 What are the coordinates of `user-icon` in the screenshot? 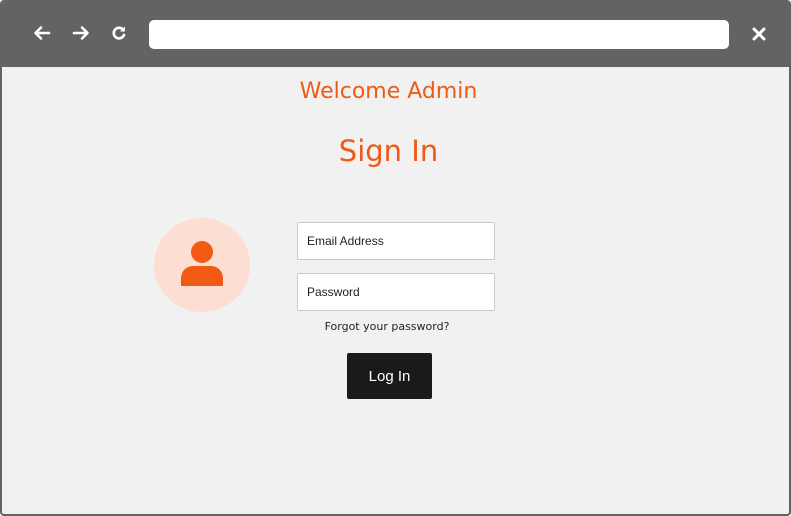 It's located at (202, 263).